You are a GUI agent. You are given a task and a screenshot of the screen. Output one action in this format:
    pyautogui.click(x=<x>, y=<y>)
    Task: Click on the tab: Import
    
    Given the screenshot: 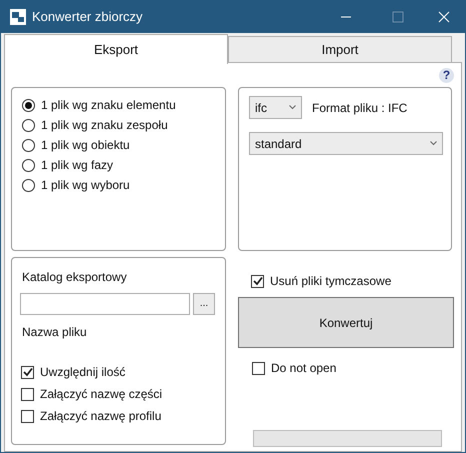 What is the action you would take?
    pyautogui.click(x=340, y=50)
    